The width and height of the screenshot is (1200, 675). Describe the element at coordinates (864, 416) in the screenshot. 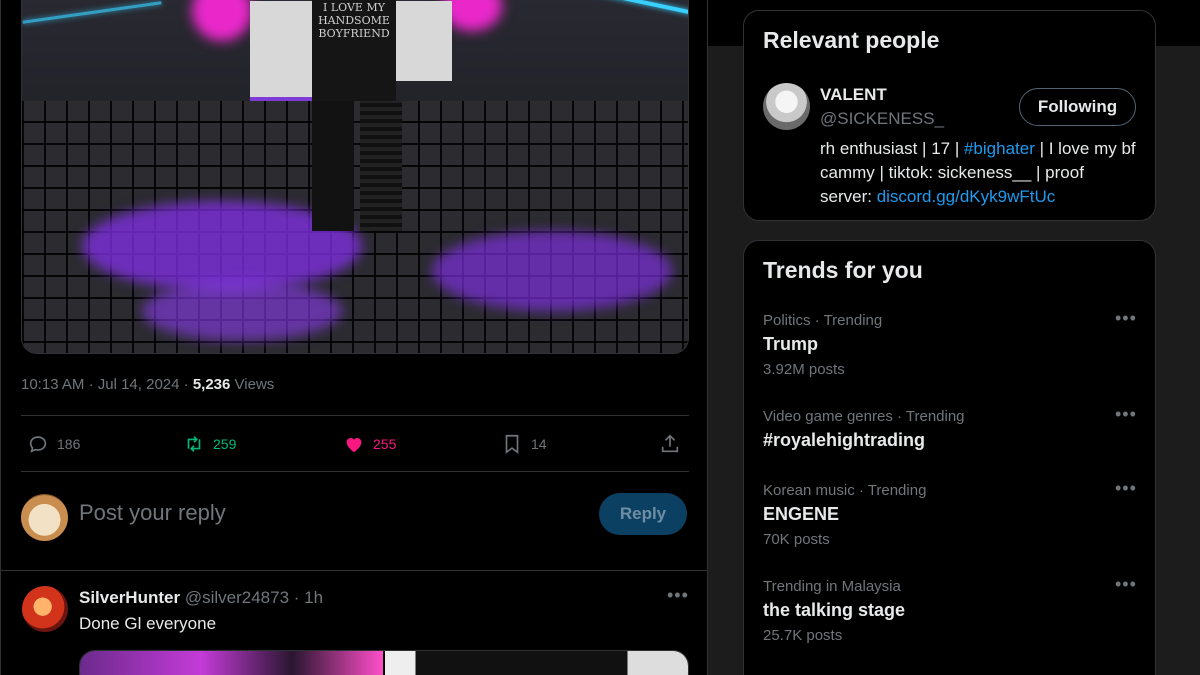

I see `trend-category: Video game genres · Trending` at that location.